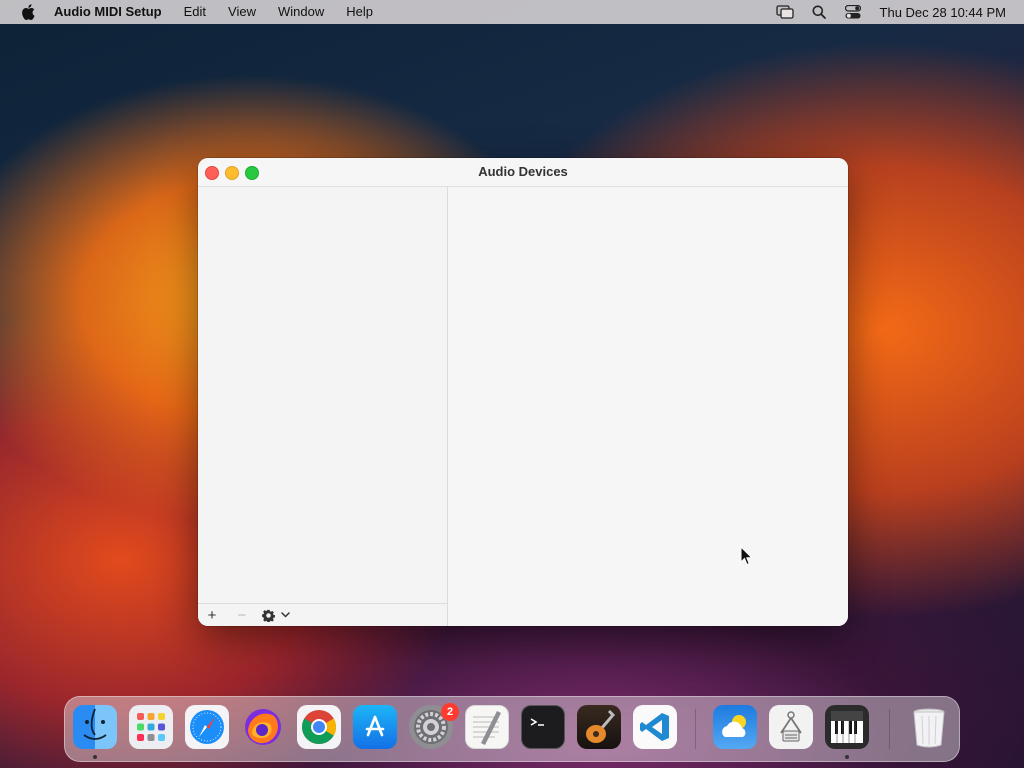  Describe the element at coordinates (242, 12) in the screenshot. I see `menu-view: View` at that location.